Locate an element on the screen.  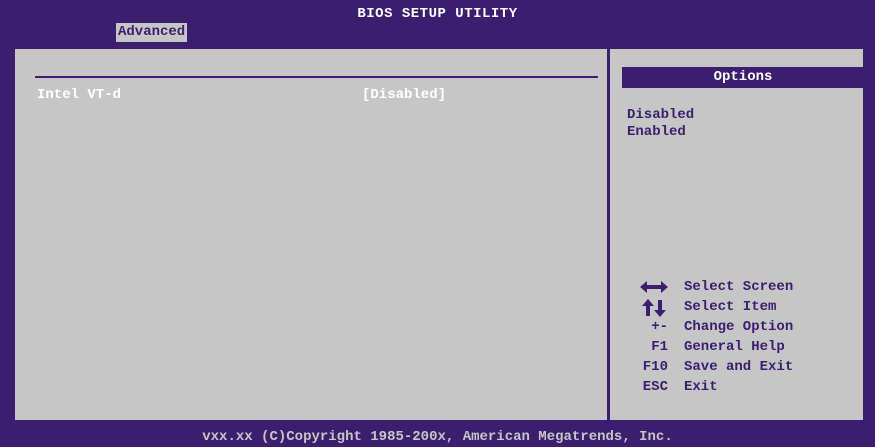
settings-divider is located at coordinates (316, 77).